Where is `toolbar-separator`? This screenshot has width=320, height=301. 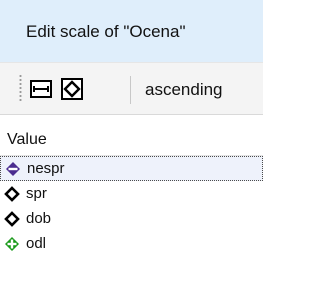 toolbar-separator is located at coordinates (130, 90).